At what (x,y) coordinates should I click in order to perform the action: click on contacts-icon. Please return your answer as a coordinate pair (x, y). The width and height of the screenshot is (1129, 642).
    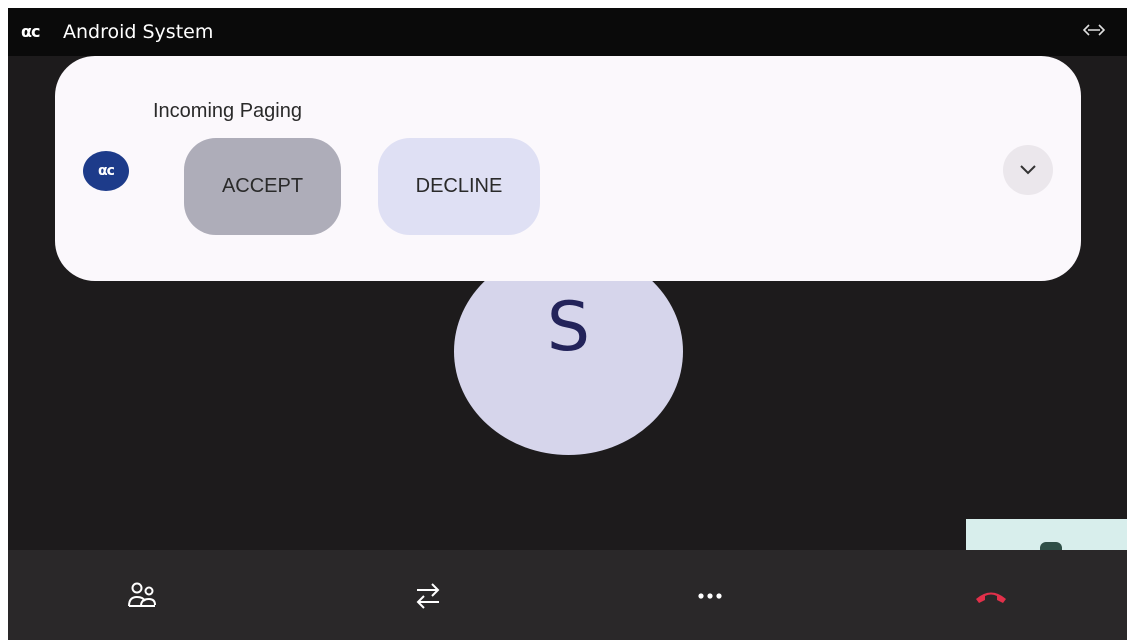
    Looking at the image, I should click on (142, 594).